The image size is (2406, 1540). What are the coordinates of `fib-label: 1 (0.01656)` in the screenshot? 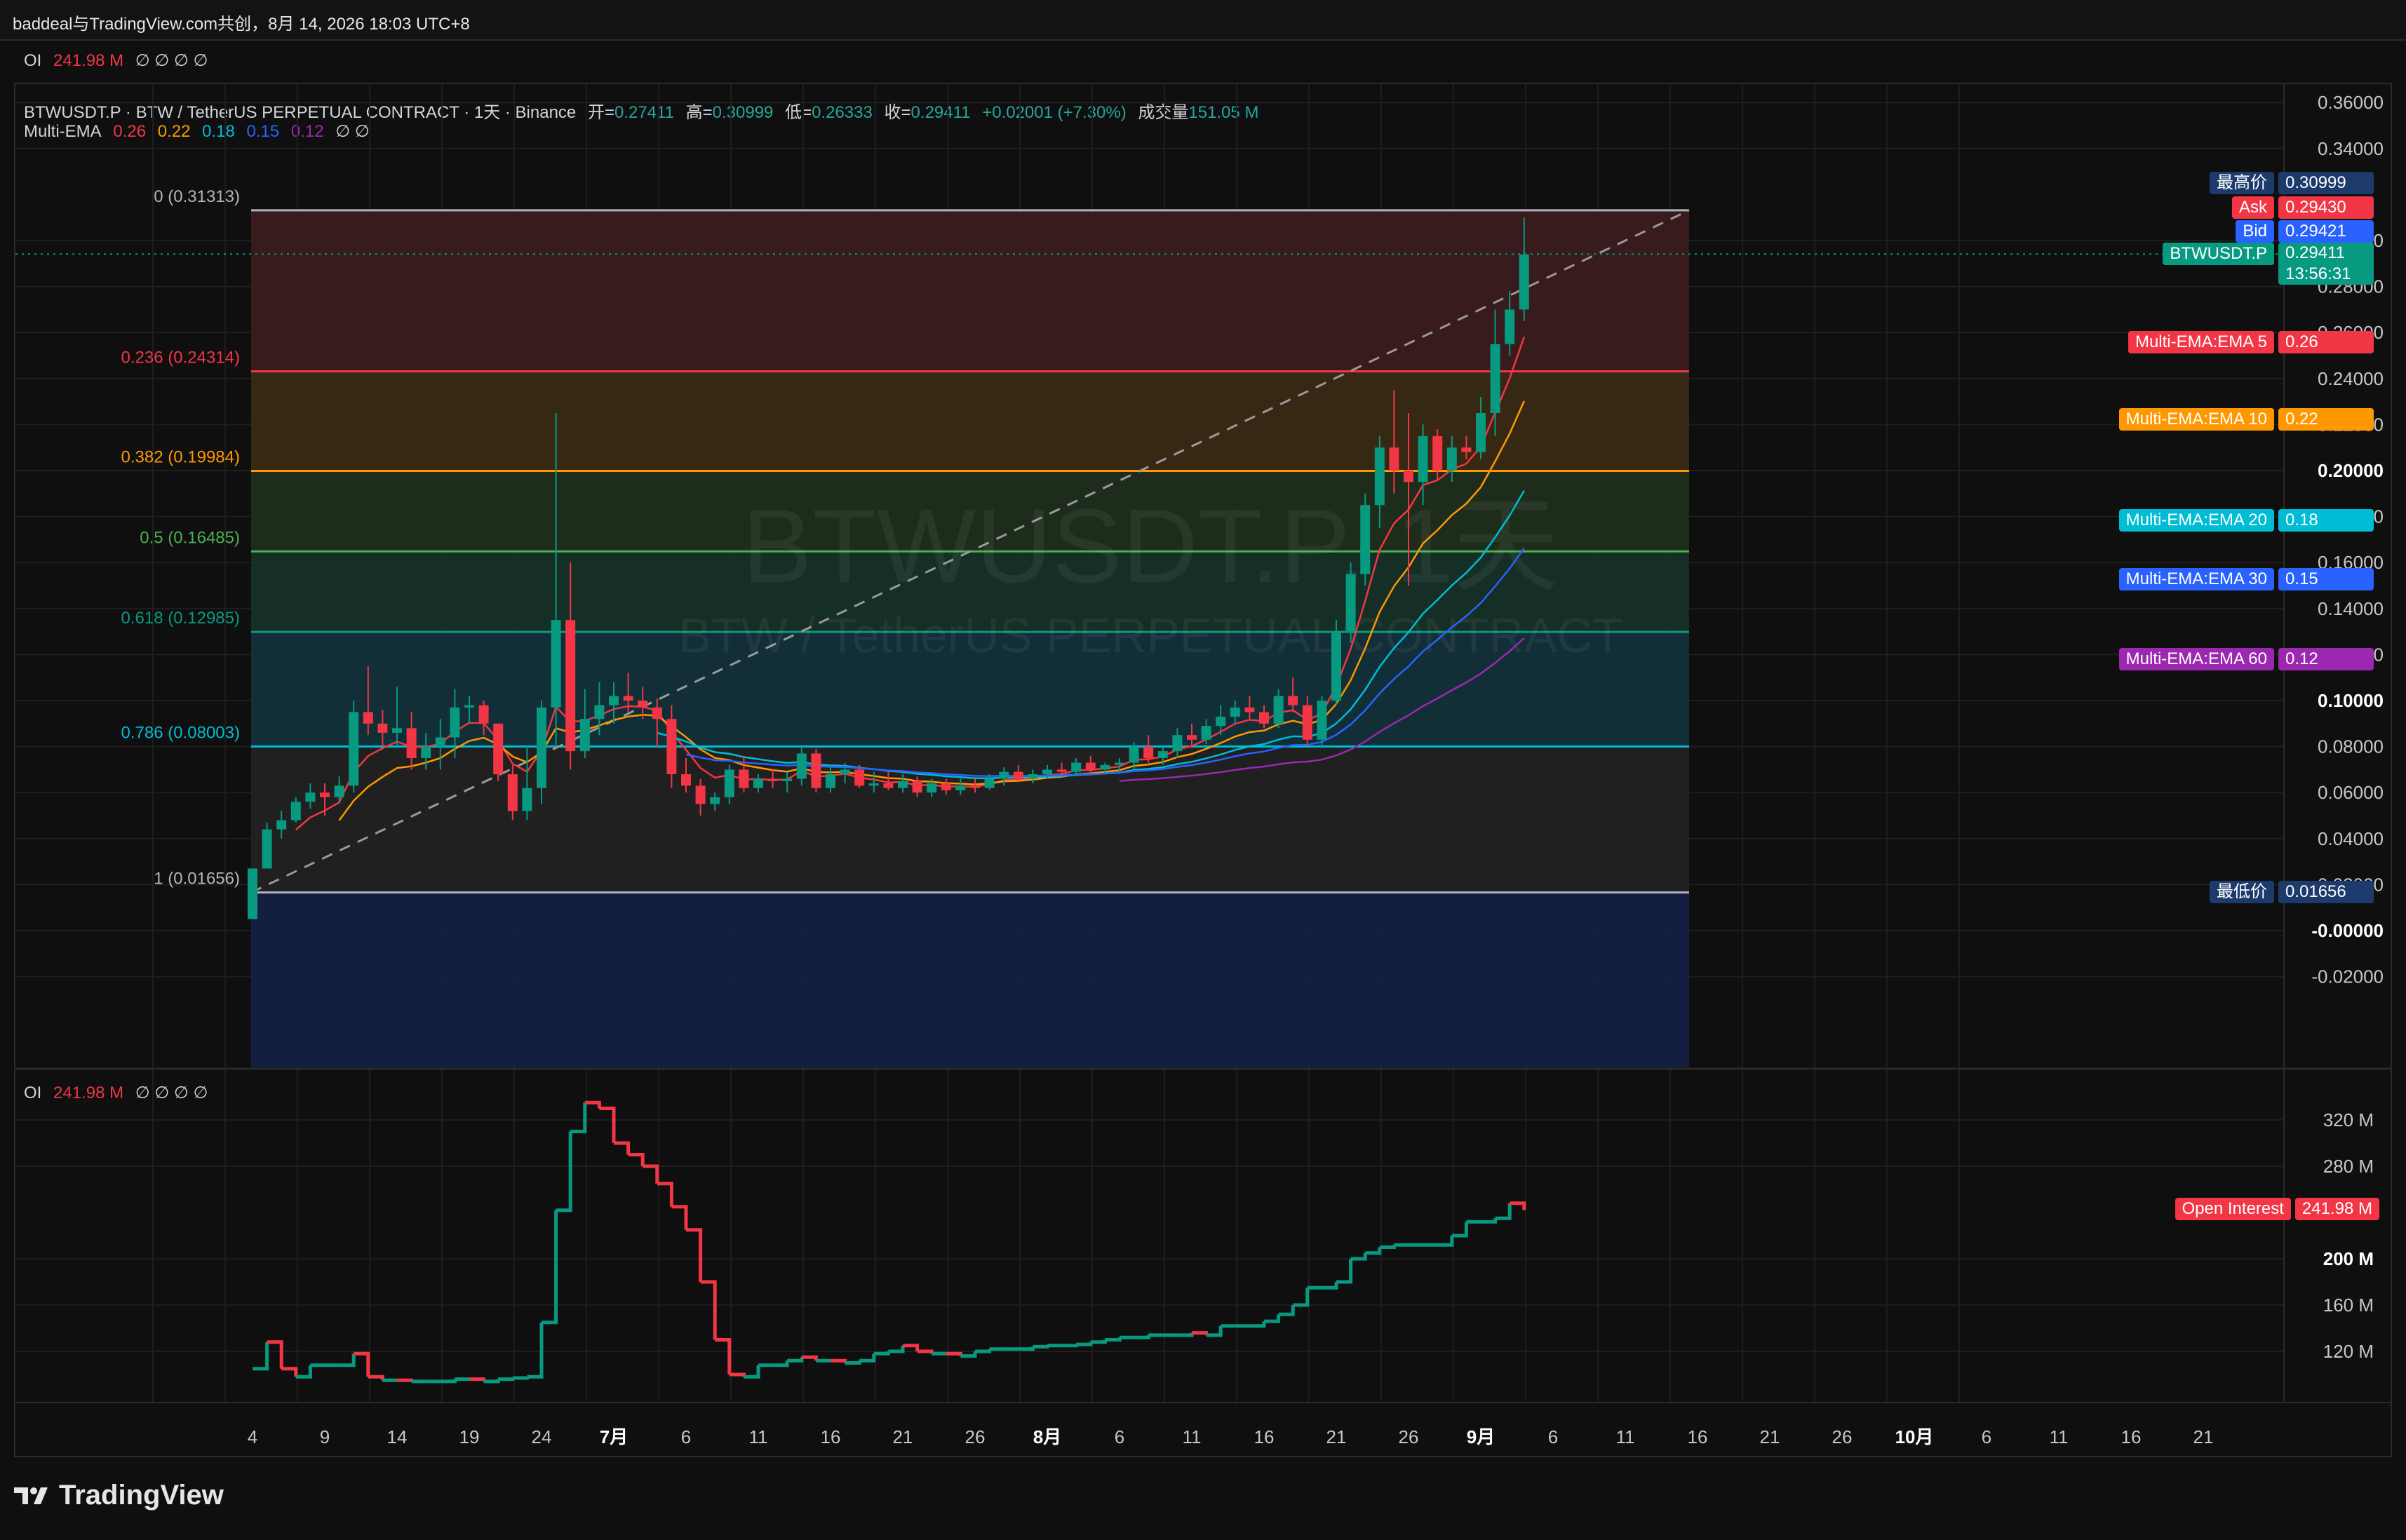 It's located at (197, 880).